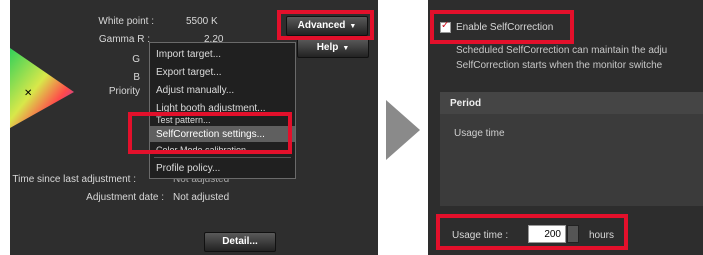 The image size is (703, 255). What do you see at coordinates (125, 197) in the screenshot?
I see `adjustment-date-label: Adjustment date :` at bounding box center [125, 197].